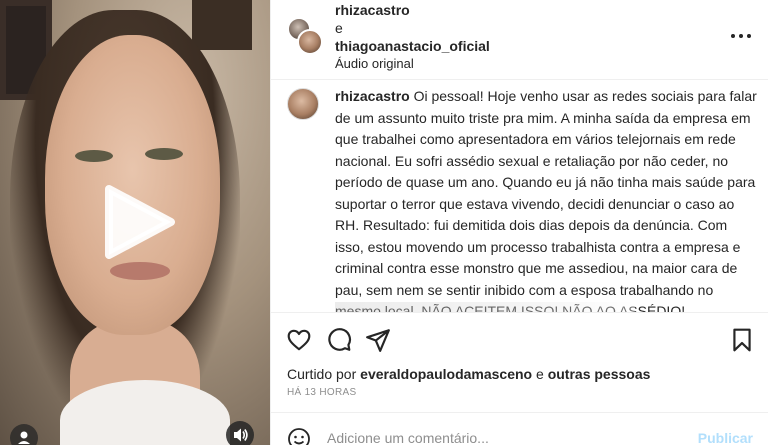 The image size is (768, 445). I want to click on collab-avatars, so click(305, 37).